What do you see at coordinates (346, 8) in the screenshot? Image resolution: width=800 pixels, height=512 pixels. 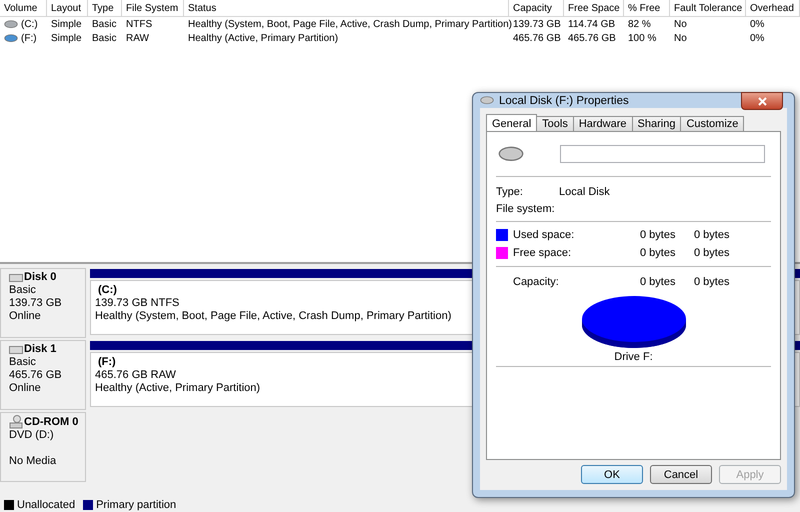 I see `column-header: Status` at bounding box center [346, 8].